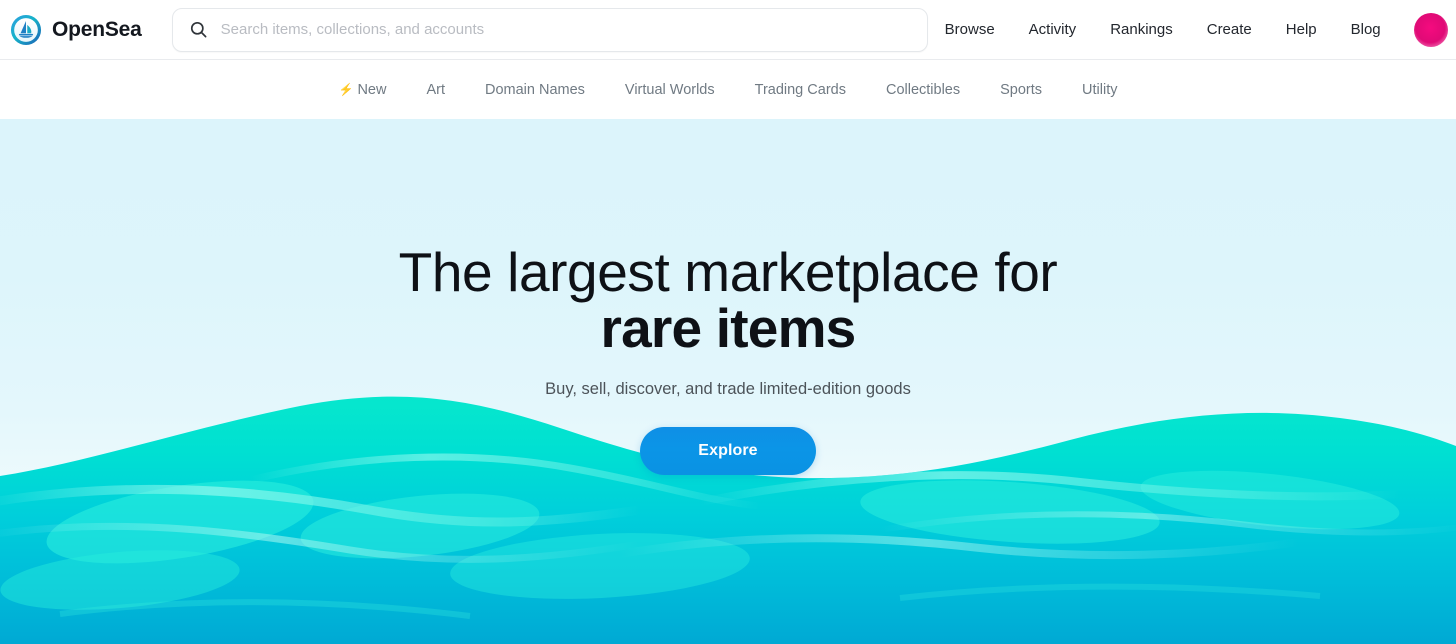 The width and height of the screenshot is (1456, 644). Describe the element at coordinates (728, 328) in the screenshot. I see `hero-title-line2: rare items` at that location.